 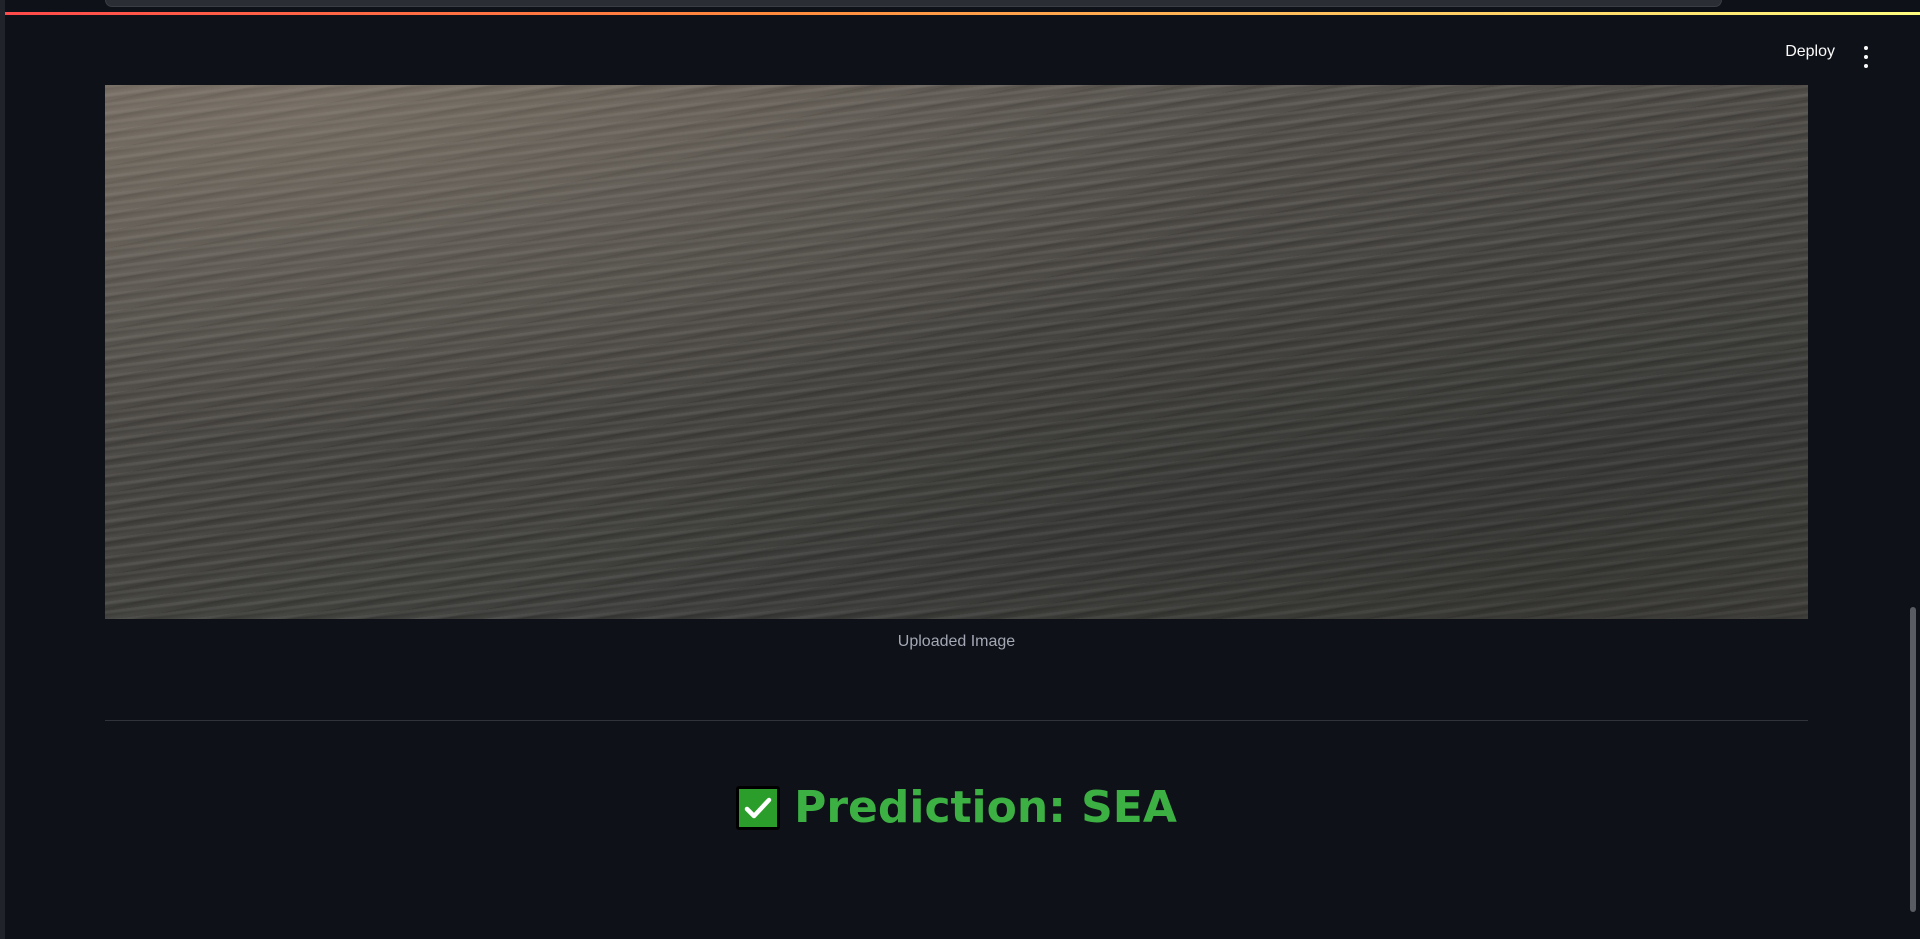 What do you see at coordinates (1866, 48) in the screenshot?
I see `kebab-menu-icon` at bounding box center [1866, 48].